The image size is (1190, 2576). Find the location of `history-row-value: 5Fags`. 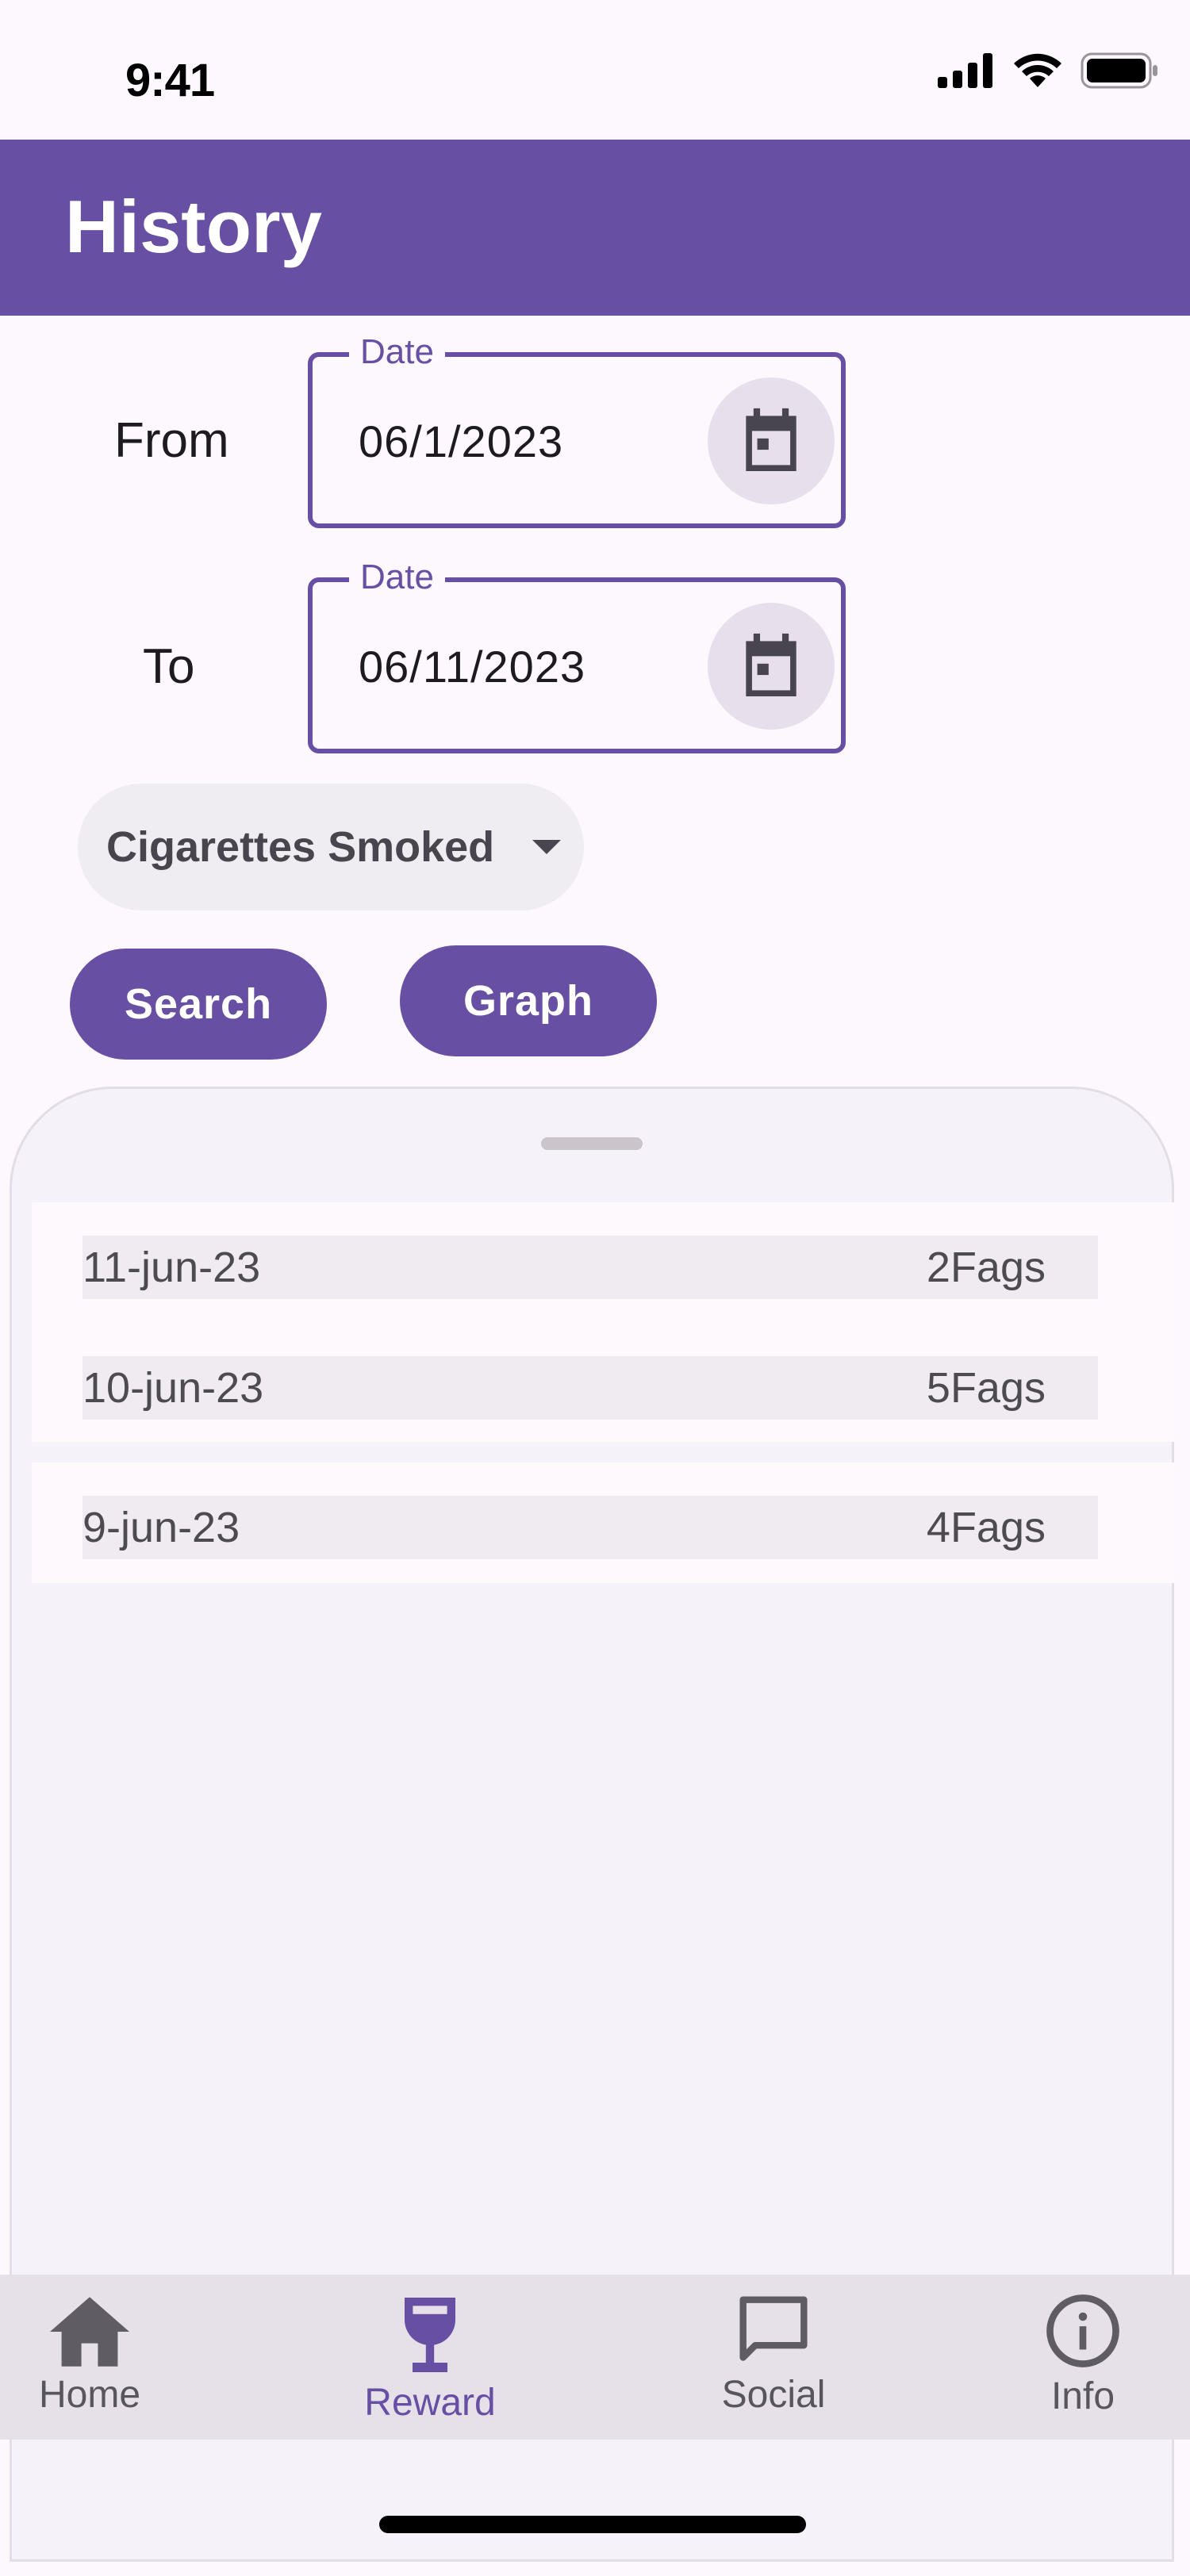

history-row-value: 5Fags is located at coordinates (986, 1388).